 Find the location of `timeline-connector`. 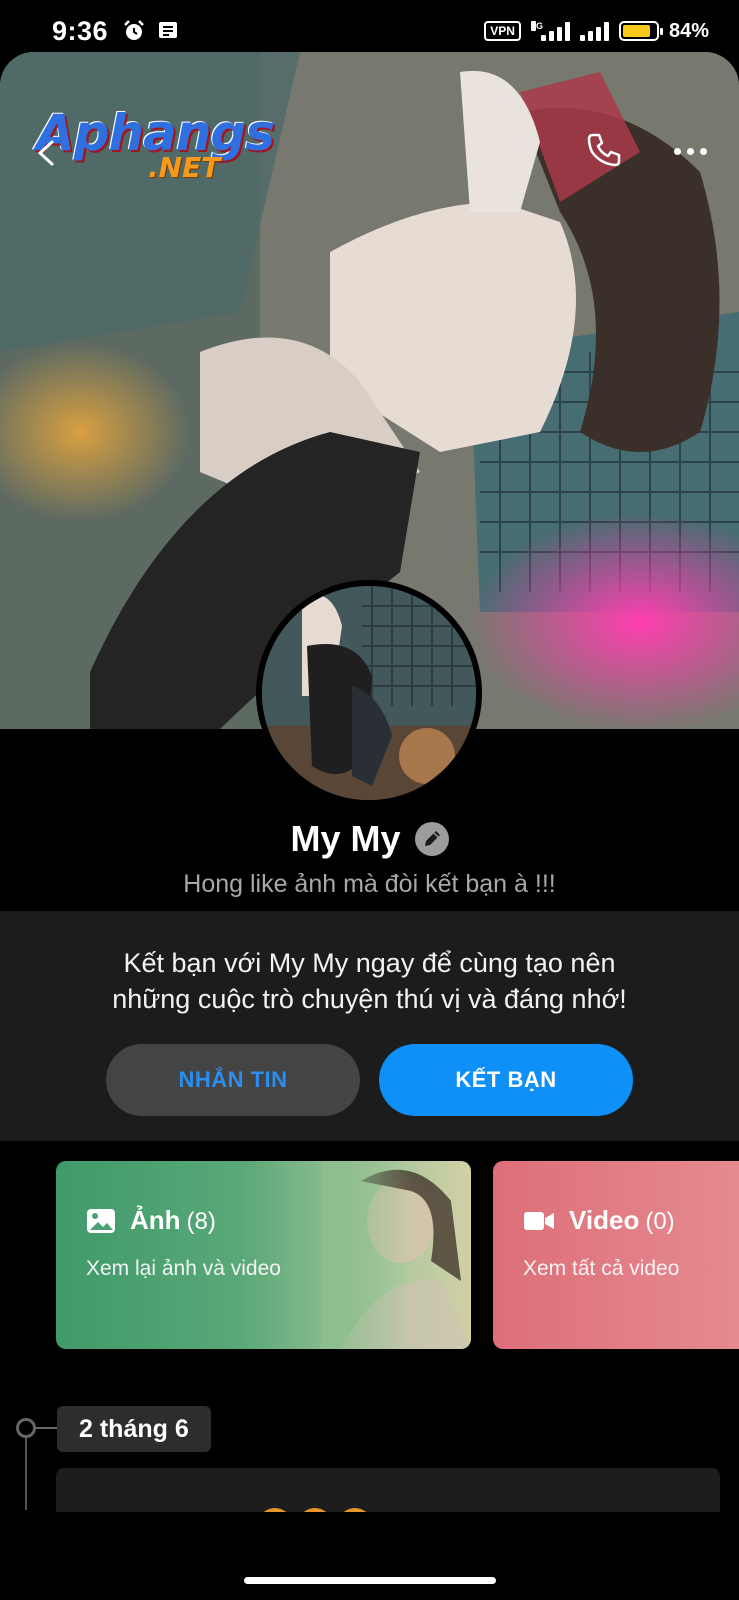

timeline-connector is located at coordinates (47, 1428).